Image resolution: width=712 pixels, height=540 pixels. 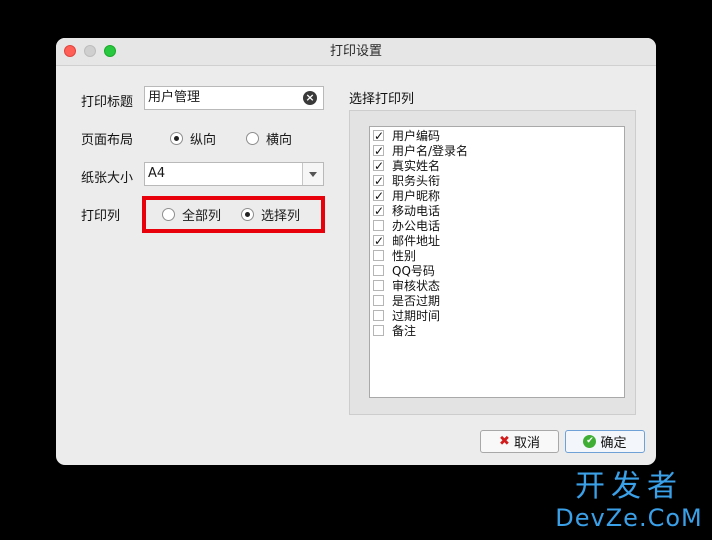 I want to click on ok-button: ✔ 确定, so click(x=605, y=441).